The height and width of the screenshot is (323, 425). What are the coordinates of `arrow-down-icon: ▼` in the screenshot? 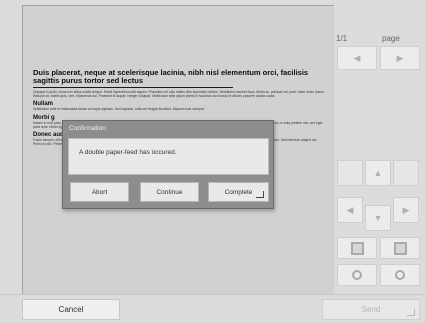 It's located at (378, 218).